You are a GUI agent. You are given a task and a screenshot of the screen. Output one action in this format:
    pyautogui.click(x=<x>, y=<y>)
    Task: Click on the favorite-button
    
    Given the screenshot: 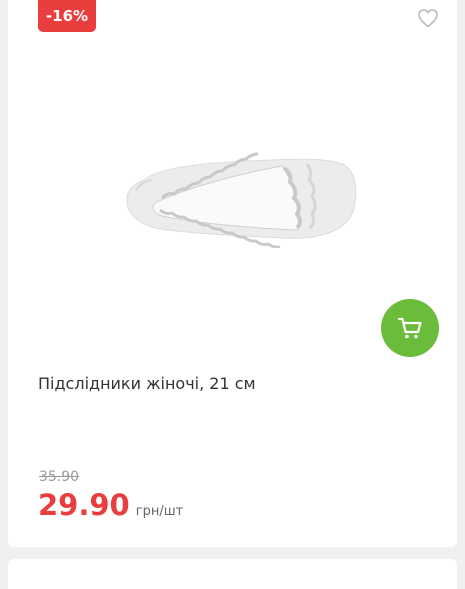 What is the action you would take?
    pyautogui.click(x=428, y=18)
    